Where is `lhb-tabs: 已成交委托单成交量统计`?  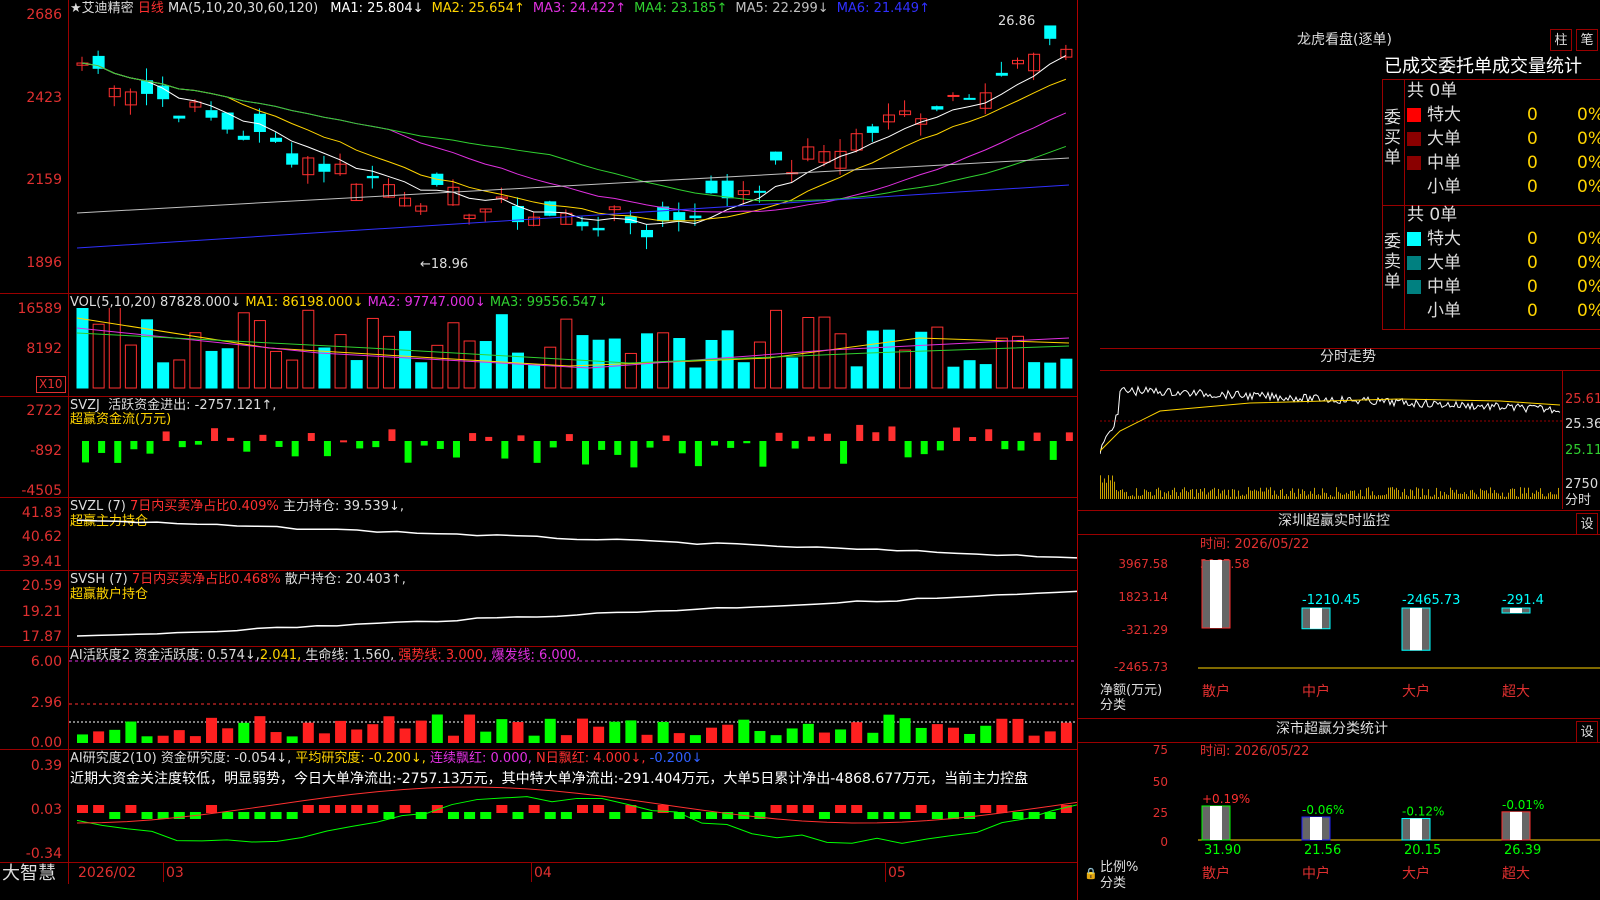 lhb-tabs: 已成交委托单成交量统计 is located at coordinates (1483, 67).